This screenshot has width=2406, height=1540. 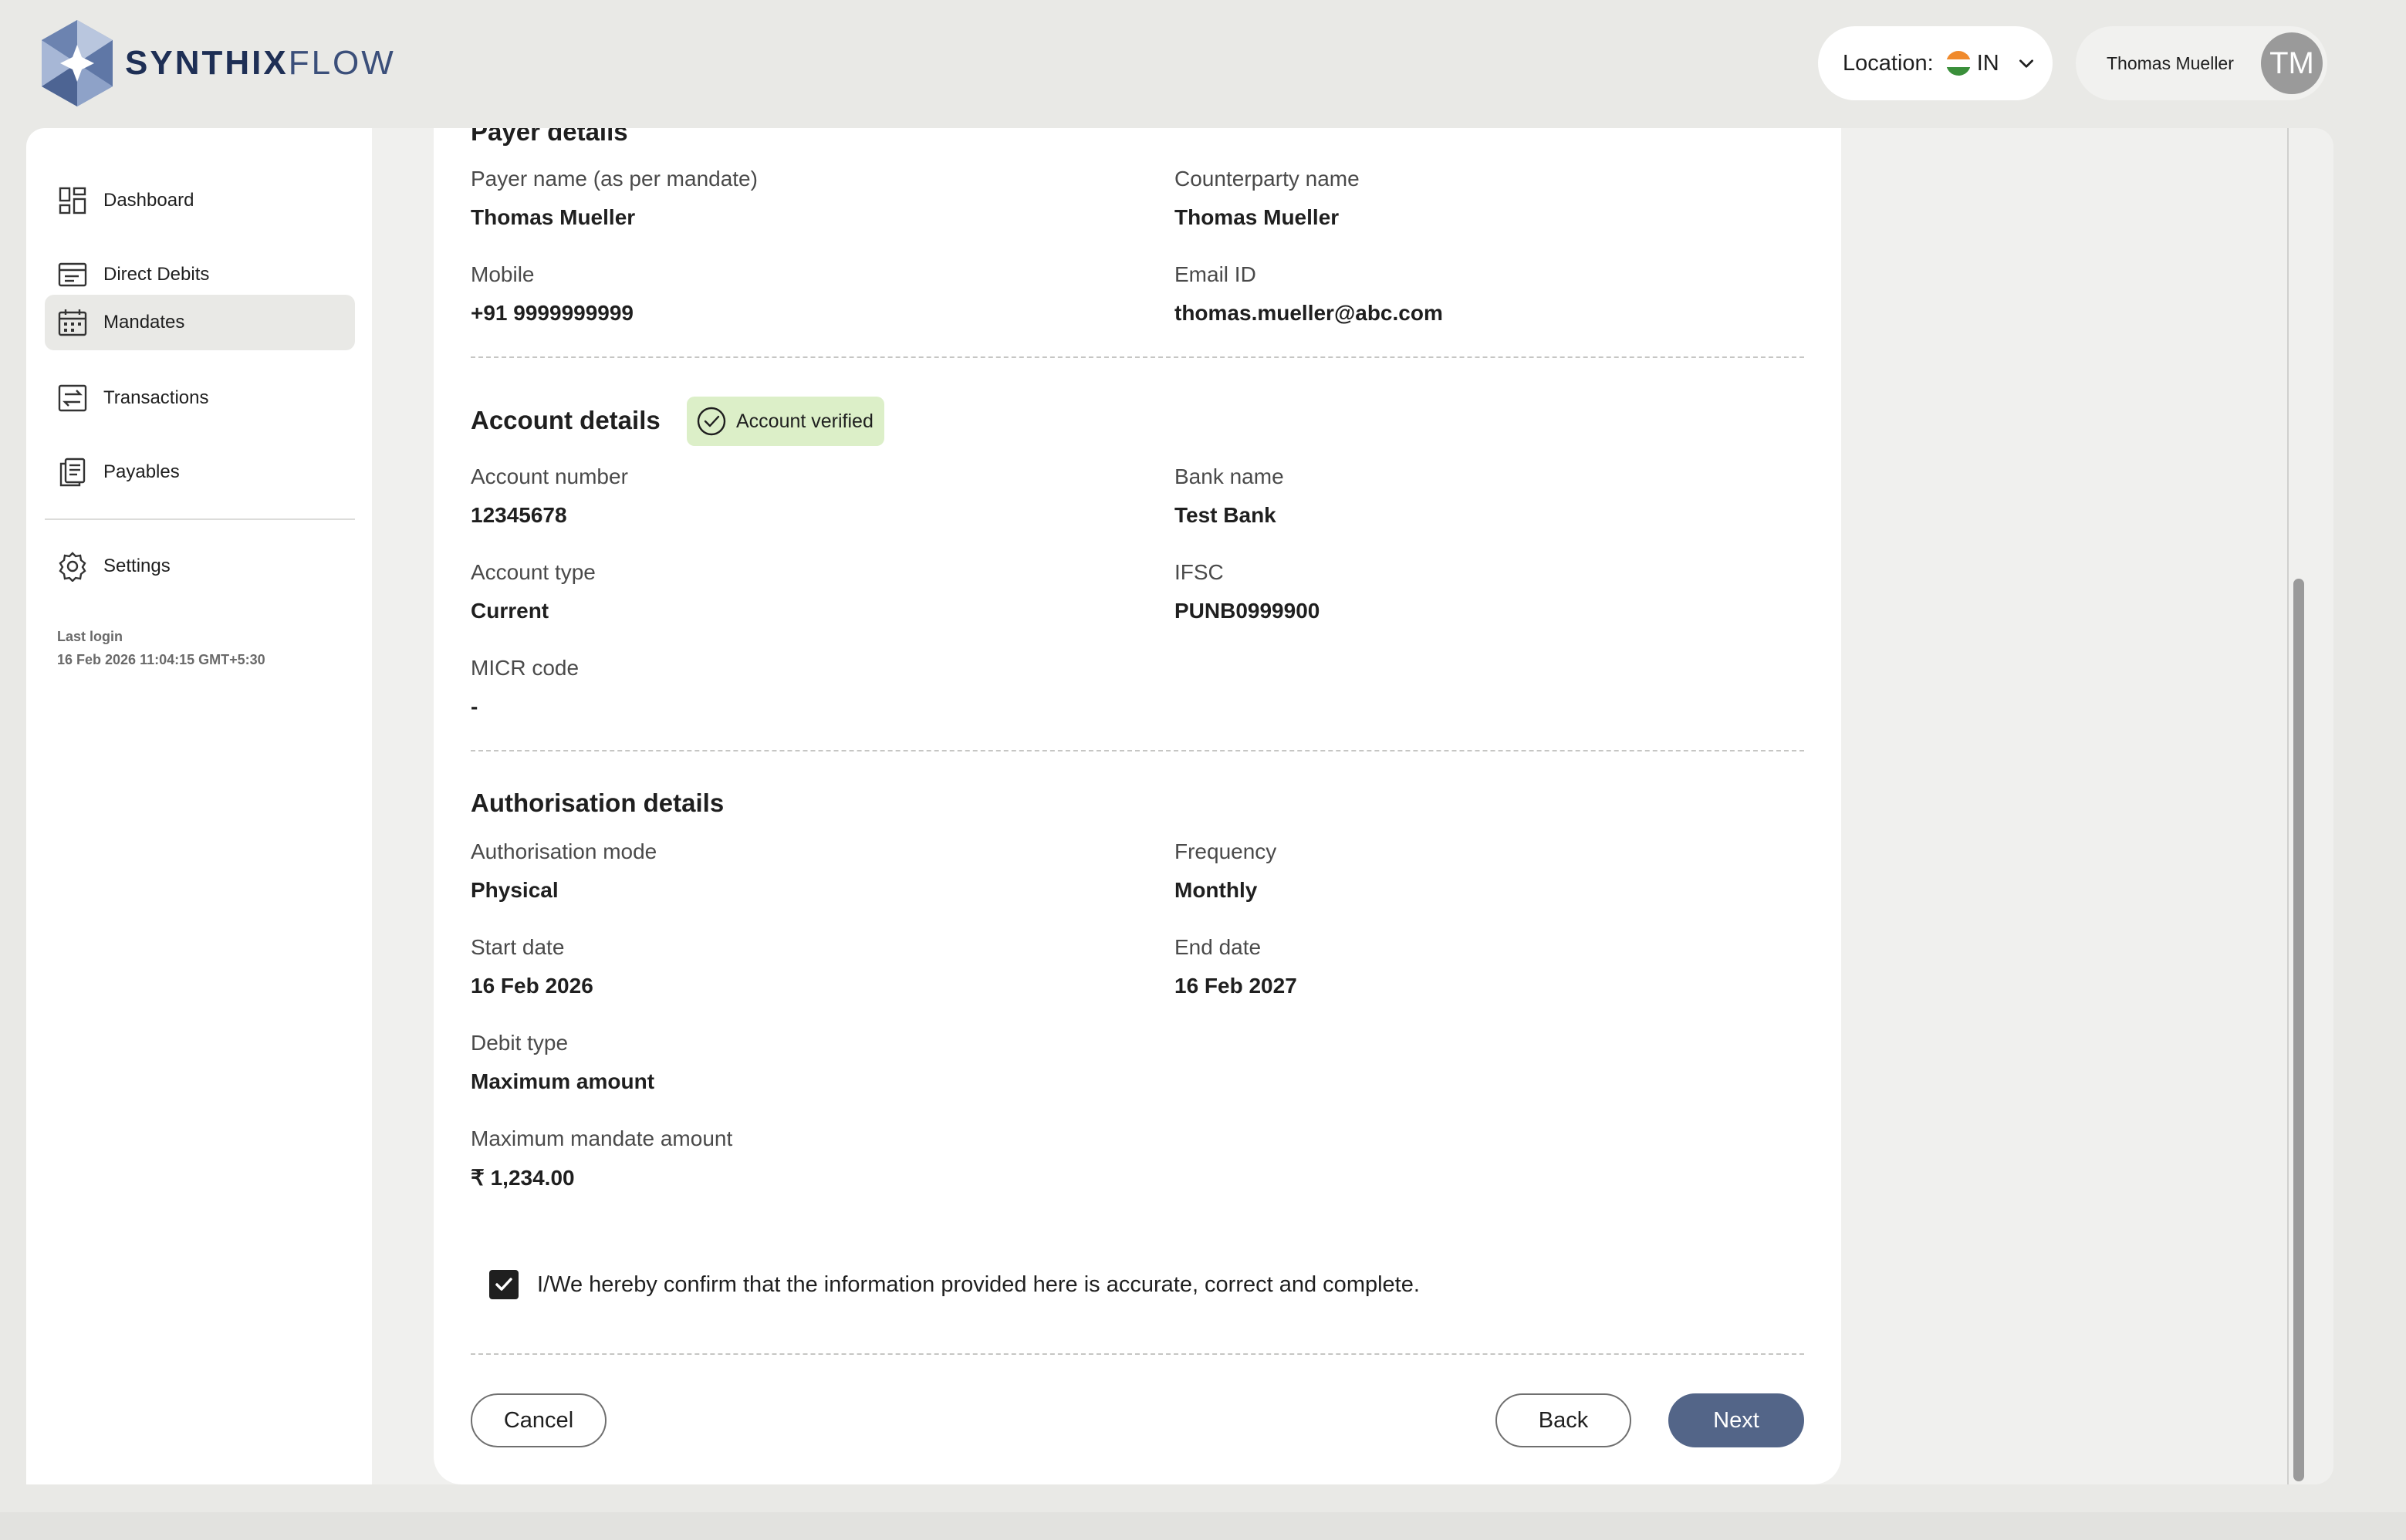 I want to click on last-login-label: Last login, so click(x=90, y=636).